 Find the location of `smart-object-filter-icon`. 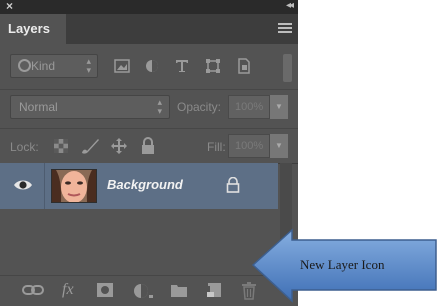

smart-object-filter-icon is located at coordinates (244, 66).